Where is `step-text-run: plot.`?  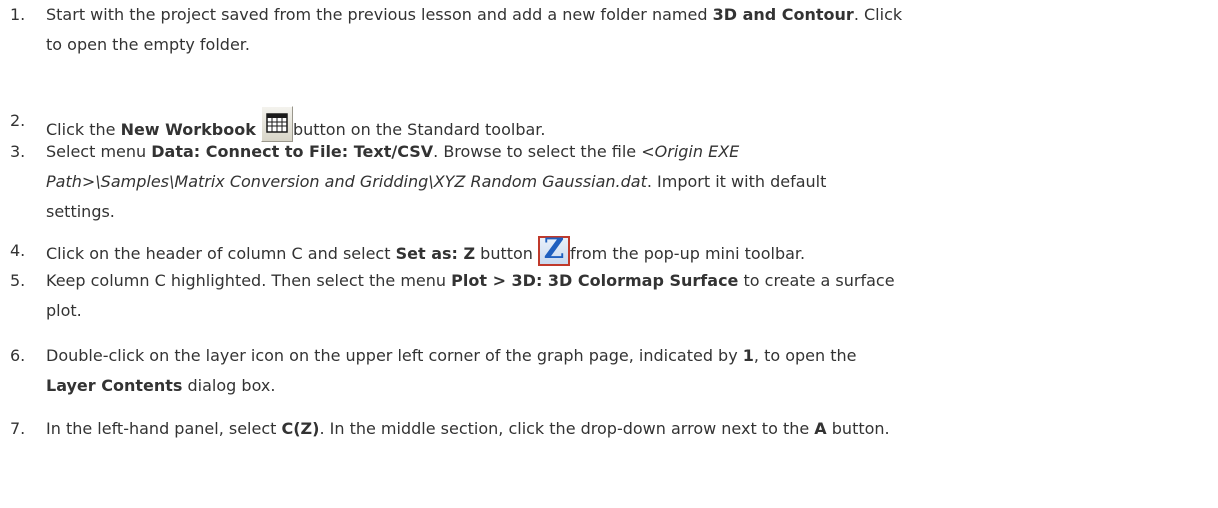
step-text-run: plot. is located at coordinates (64, 310).